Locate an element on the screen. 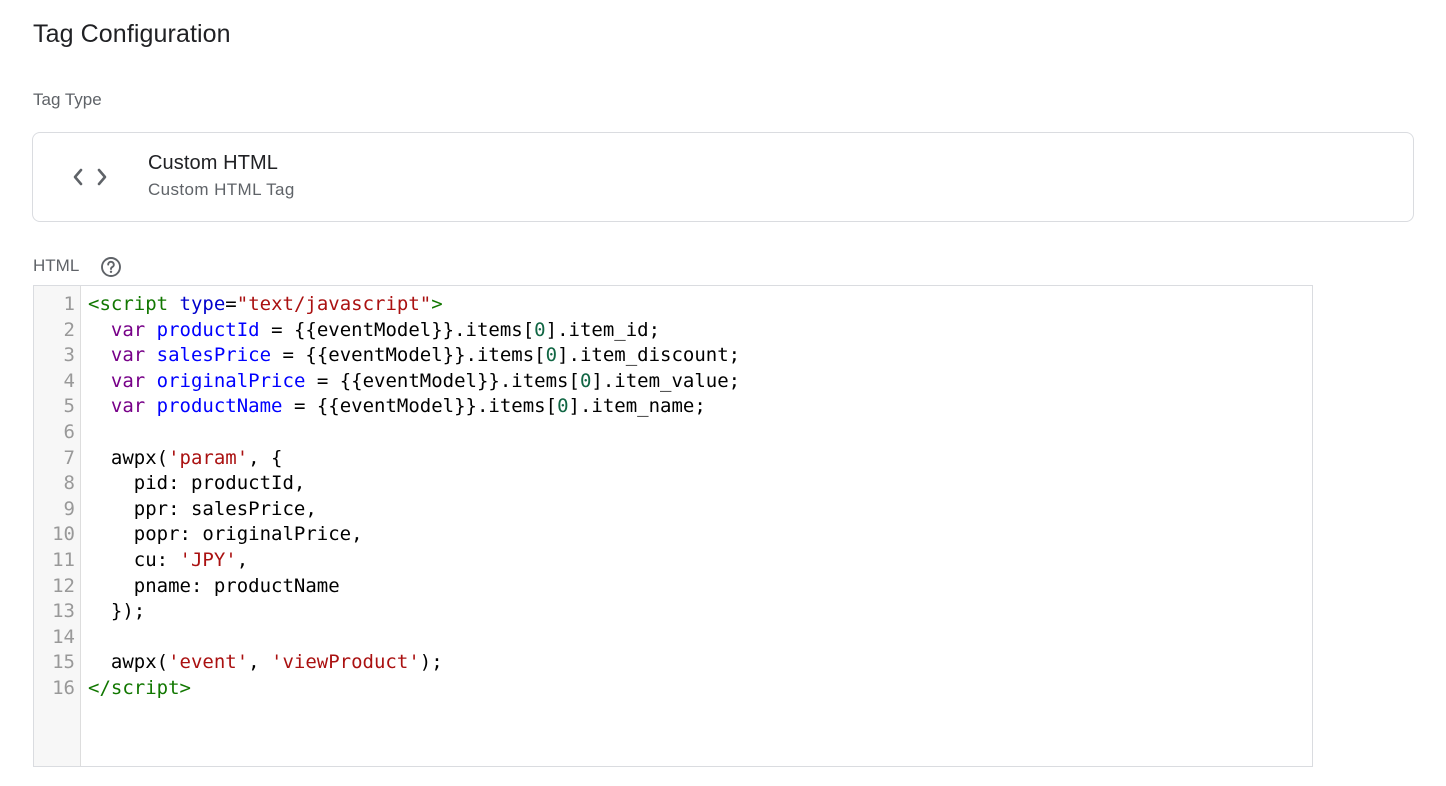 This screenshot has width=1446, height=786. code-token: type is located at coordinates (202, 304).